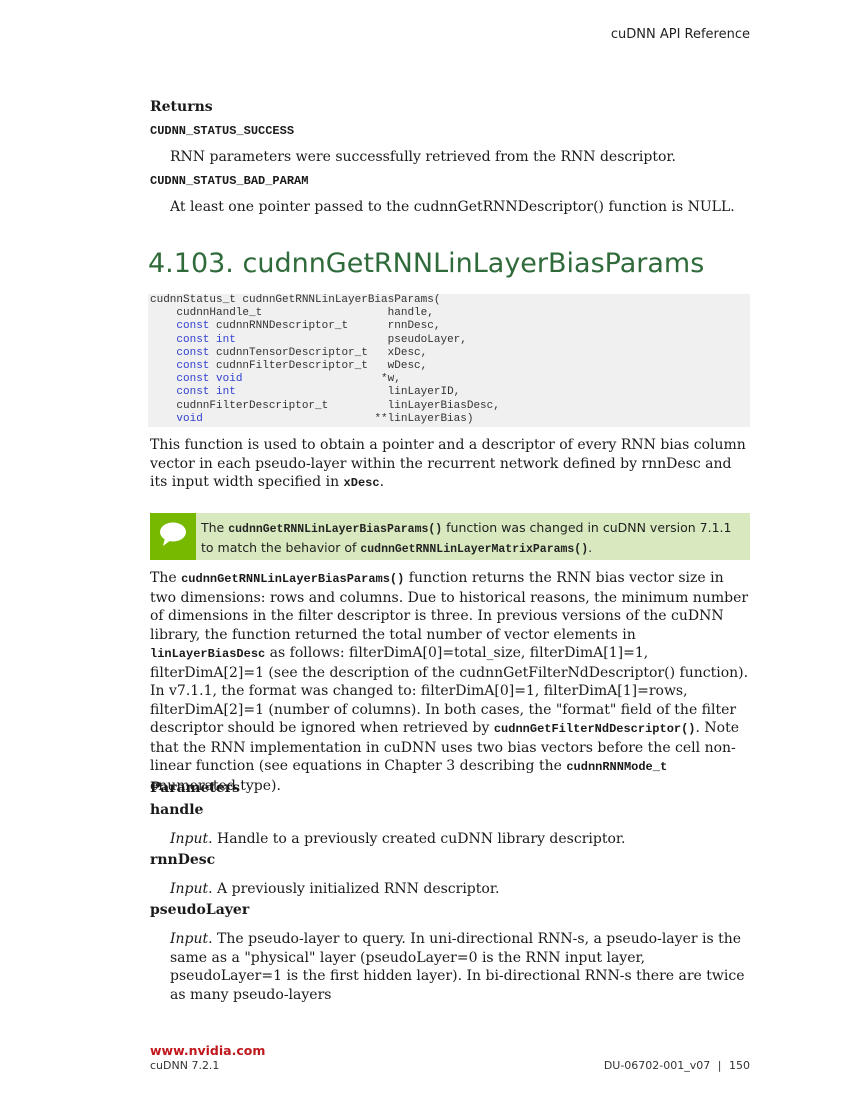  I want to click on parameters-heading: Parameters, so click(195, 788).